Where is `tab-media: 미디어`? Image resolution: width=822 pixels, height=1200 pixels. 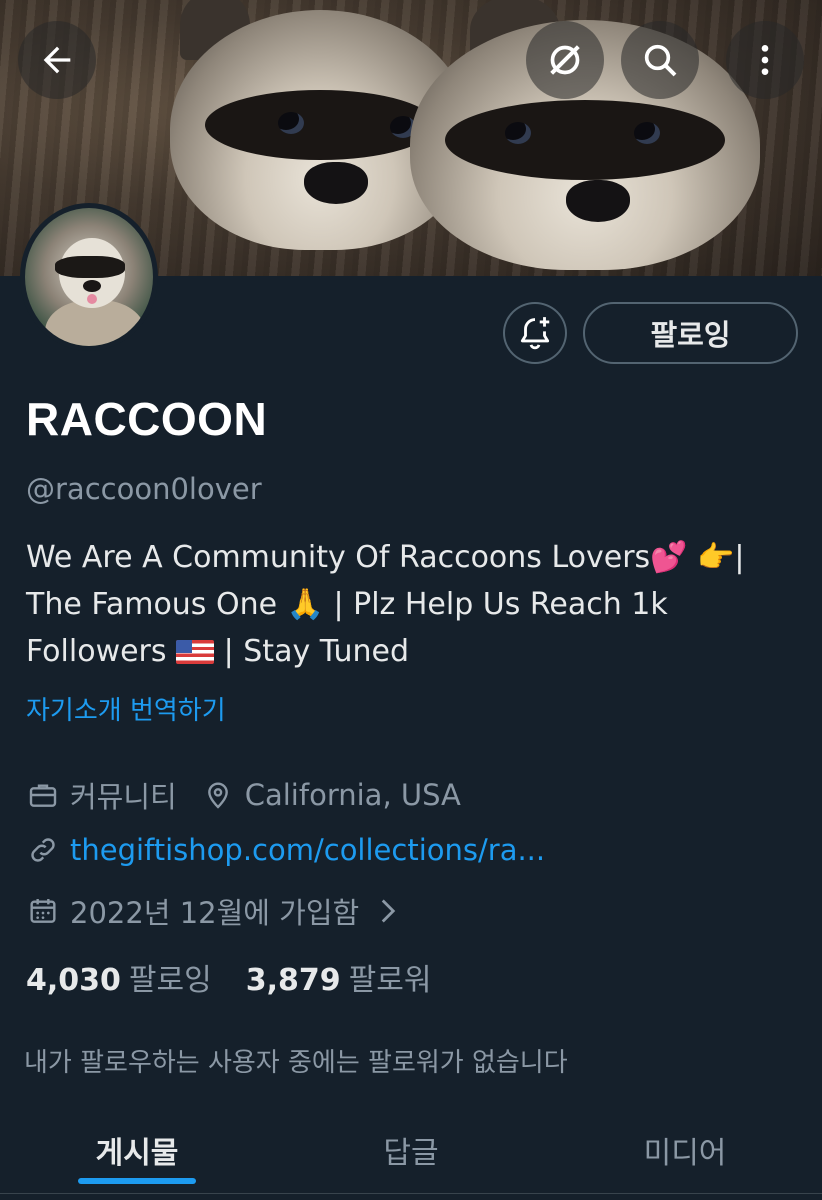 tab-media: 미디어 is located at coordinates (685, 1159).